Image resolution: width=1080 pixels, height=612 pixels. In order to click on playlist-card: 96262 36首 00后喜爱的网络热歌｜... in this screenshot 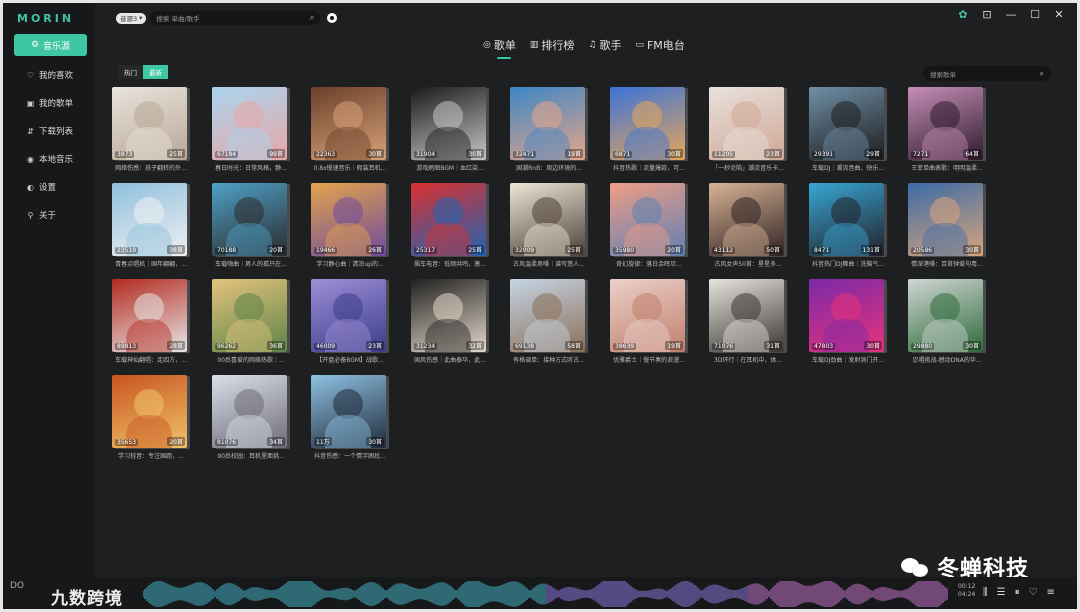, I will do `click(252, 321)`.